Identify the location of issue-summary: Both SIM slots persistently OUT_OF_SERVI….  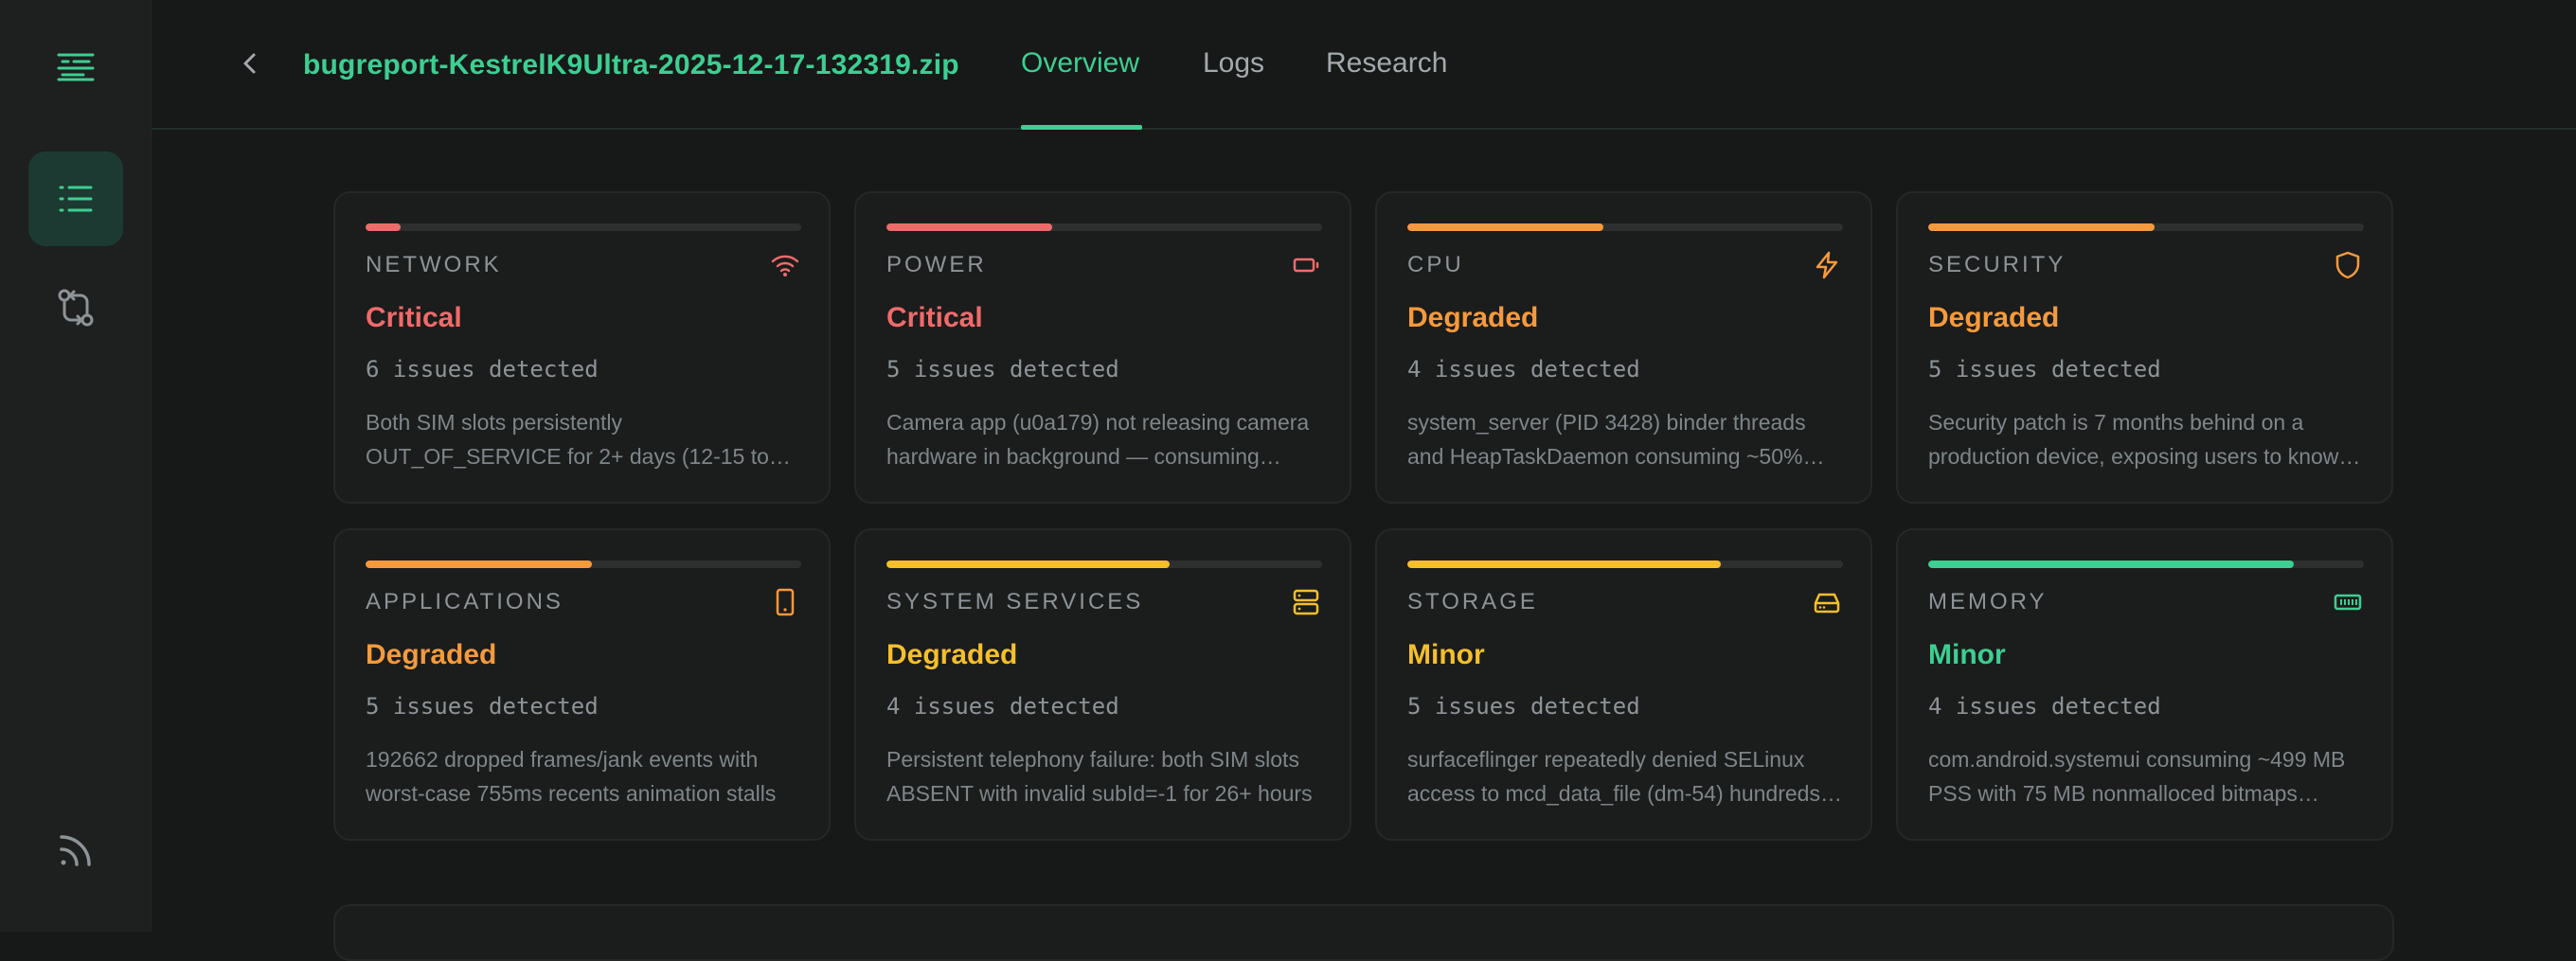
(567, 440).